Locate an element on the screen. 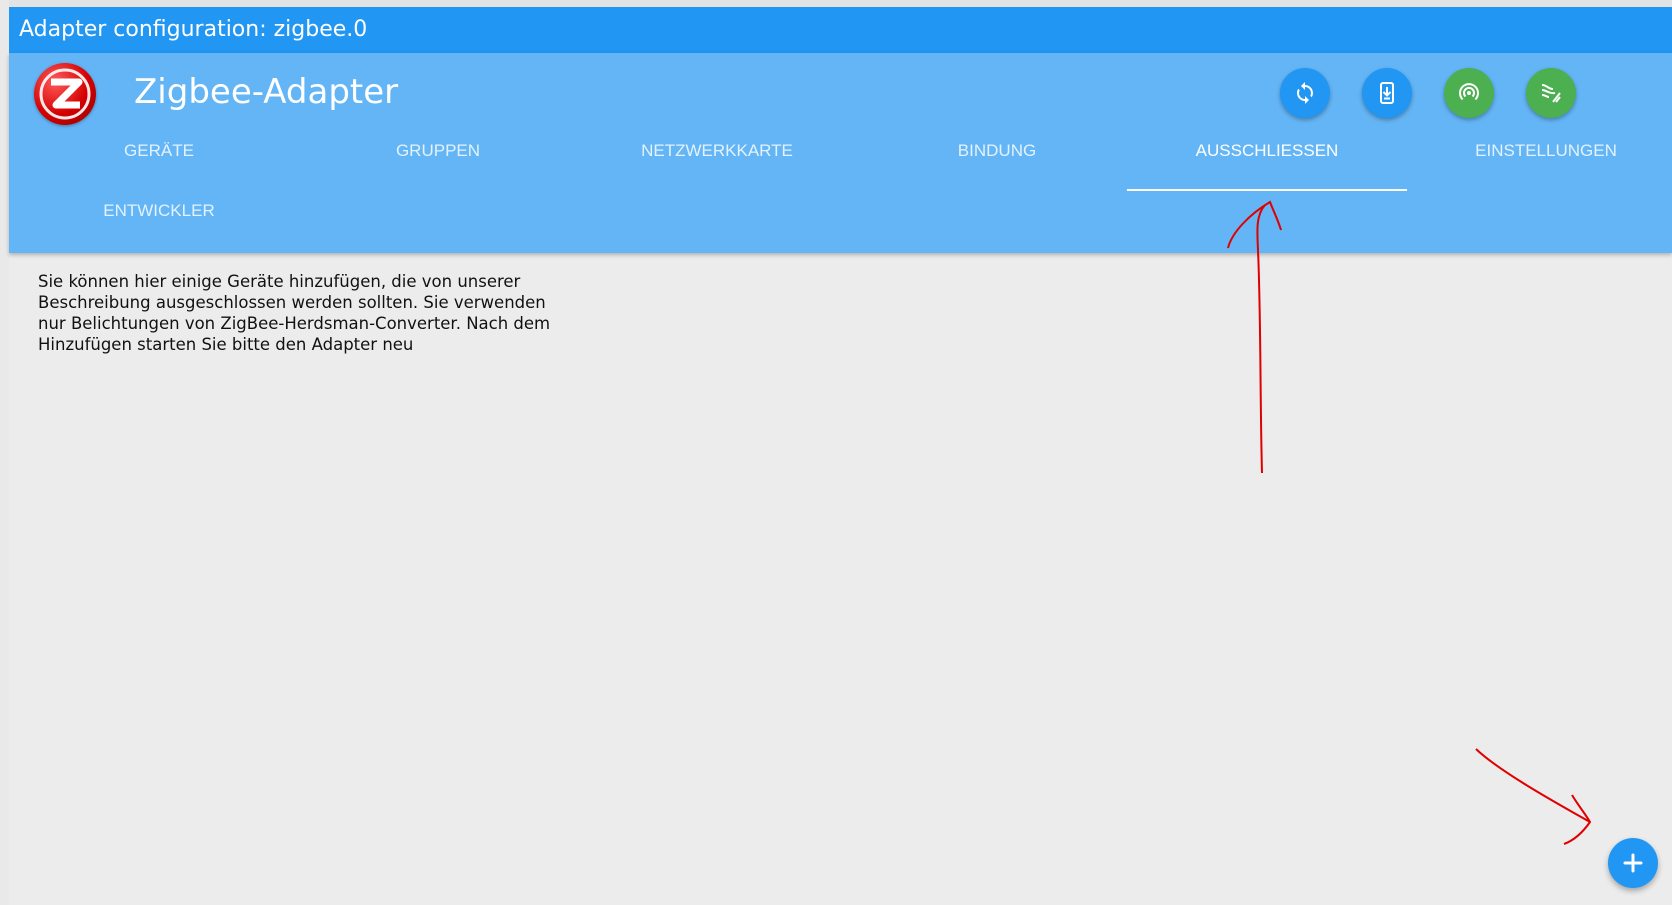 This screenshot has height=905, width=1672. tab-ausschliessen: AUSSCHLIESSEN is located at coordinates (1267, 151).